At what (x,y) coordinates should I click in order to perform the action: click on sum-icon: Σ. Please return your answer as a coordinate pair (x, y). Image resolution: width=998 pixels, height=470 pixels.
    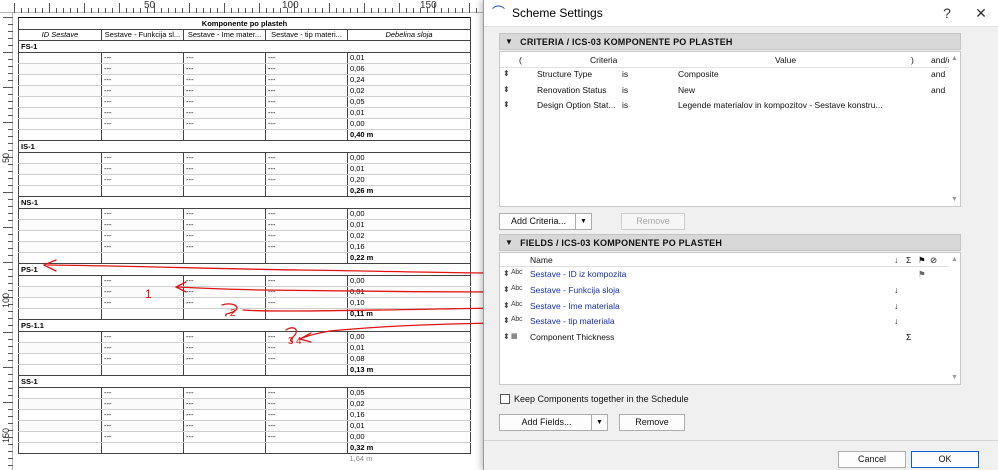
    Looking at the image, I should click on (908, 337).